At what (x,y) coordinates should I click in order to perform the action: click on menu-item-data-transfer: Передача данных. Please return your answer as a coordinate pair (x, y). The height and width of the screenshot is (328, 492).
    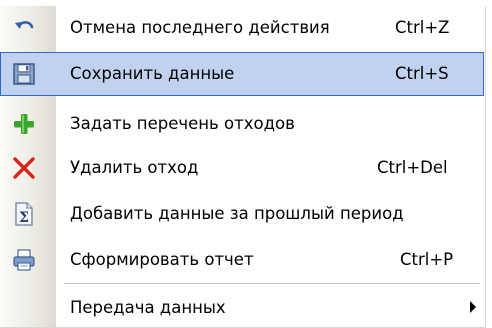
    Looking at the image, I should click on (242, 307).